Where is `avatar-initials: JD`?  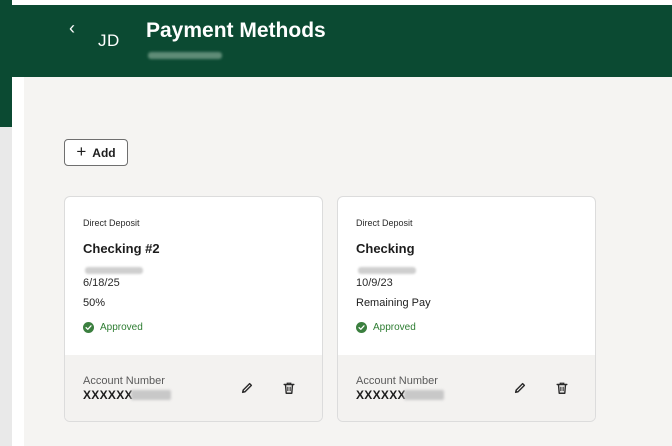 avatar-initials: JD is located at coordinates (109, 40).